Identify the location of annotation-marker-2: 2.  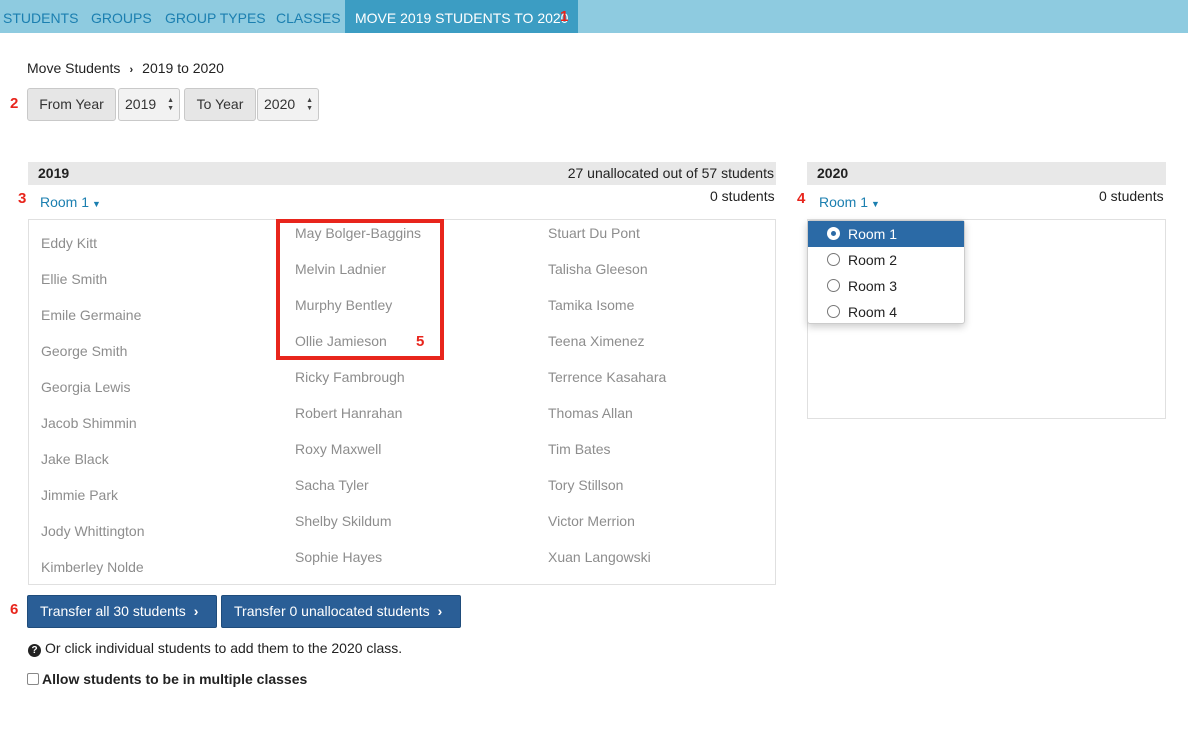
(14, 103).